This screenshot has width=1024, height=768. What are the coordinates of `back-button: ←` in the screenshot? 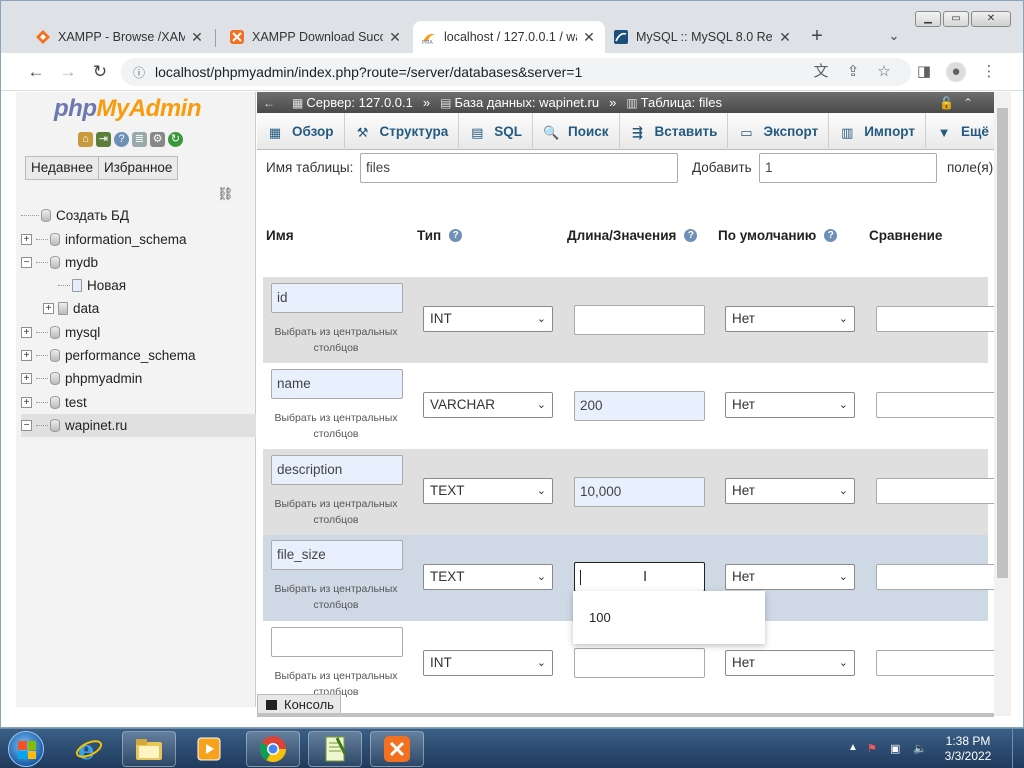 It's located at (36, 72).